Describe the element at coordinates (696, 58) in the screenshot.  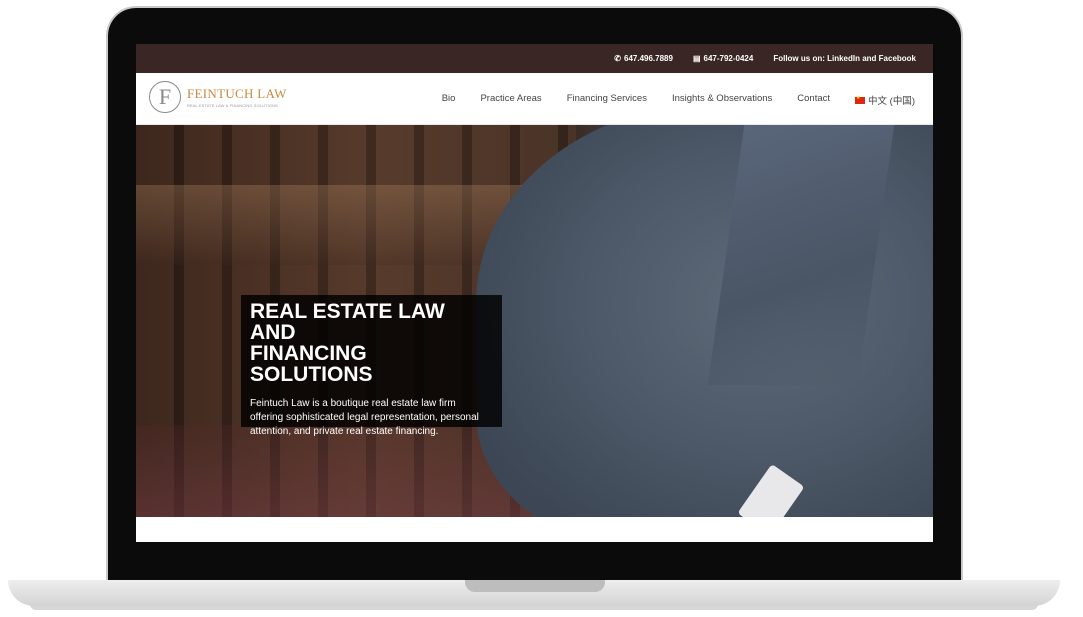
I see `fax-icon: ▤` at that location.